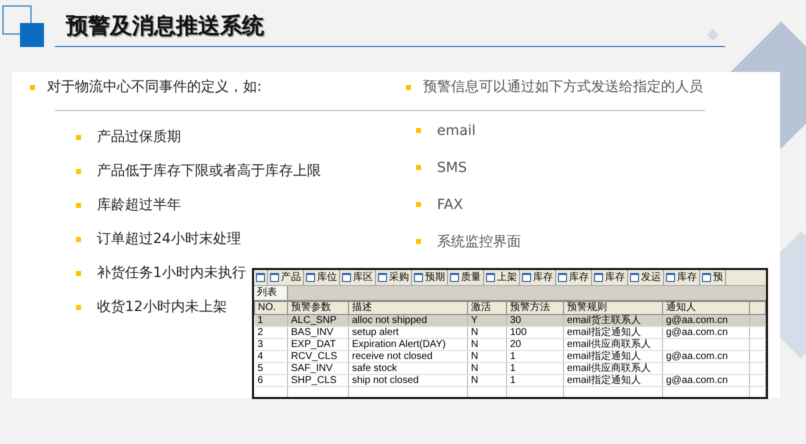  What do you see at coordinates (318, 320) in the screenshot?
I see `table-cell: ALC_SNP` at bounding box center [318, 320].